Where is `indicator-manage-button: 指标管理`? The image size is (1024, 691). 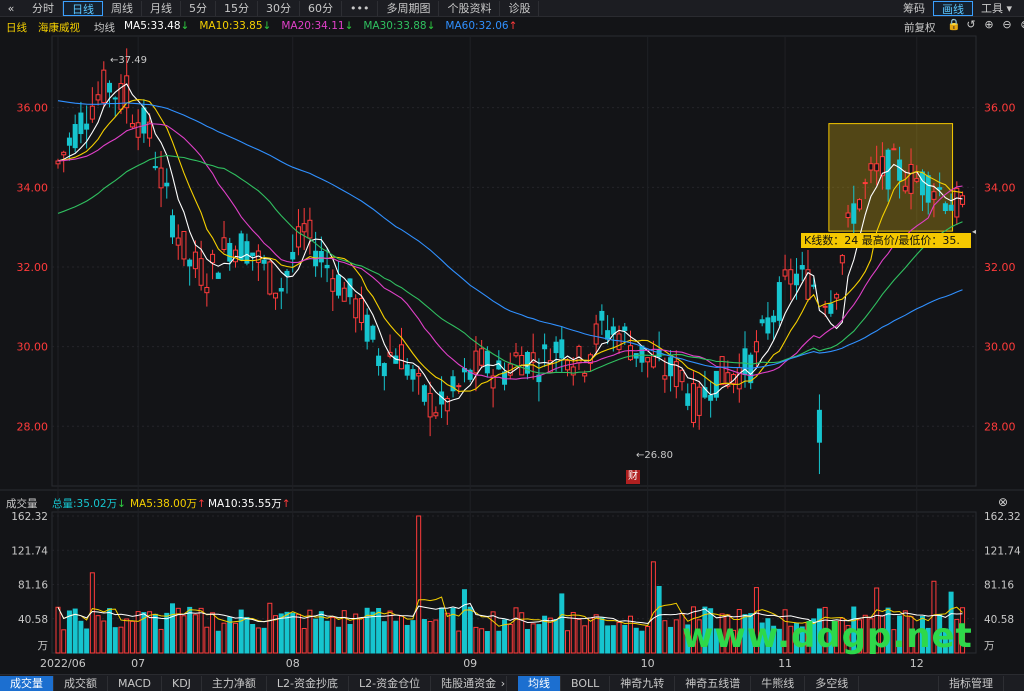
indicator-manage-button: 指标管理 is located at coordinates (971, 683).